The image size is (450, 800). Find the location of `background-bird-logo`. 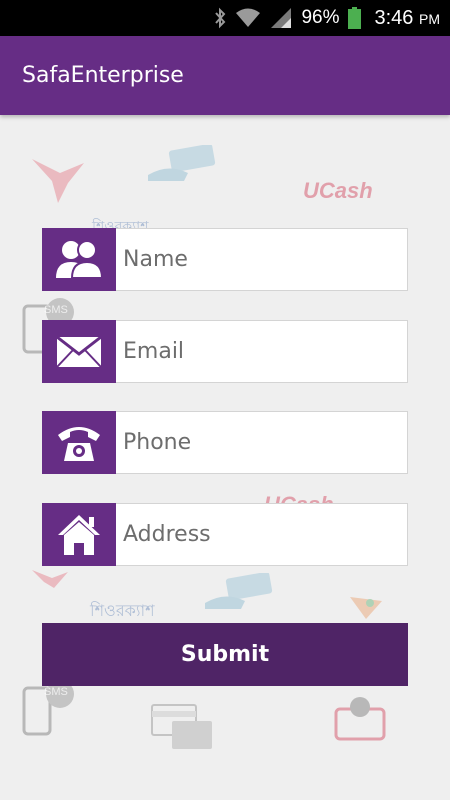

background-bird-logo is located at coordinates (58, 182).